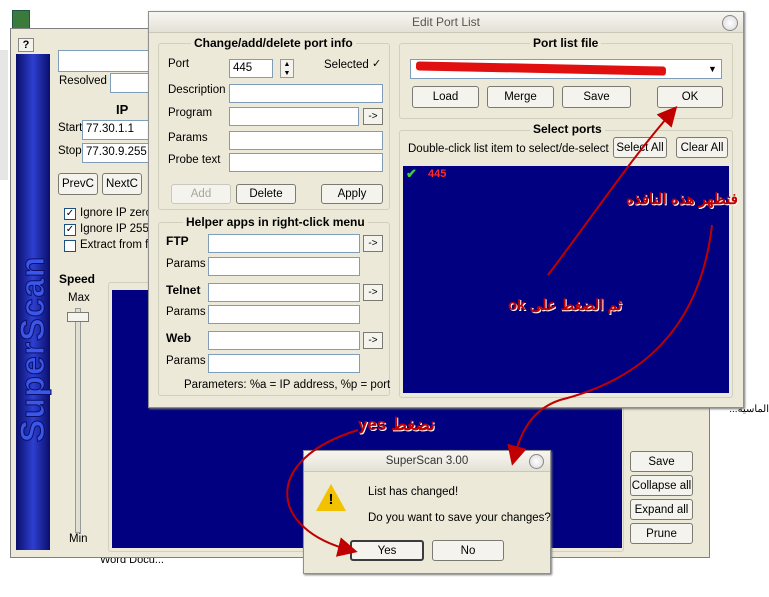 The height and width of the screenshot is (597, 769). I want to click on annotation-press-yes: نضغط yes, so click(396, 424).